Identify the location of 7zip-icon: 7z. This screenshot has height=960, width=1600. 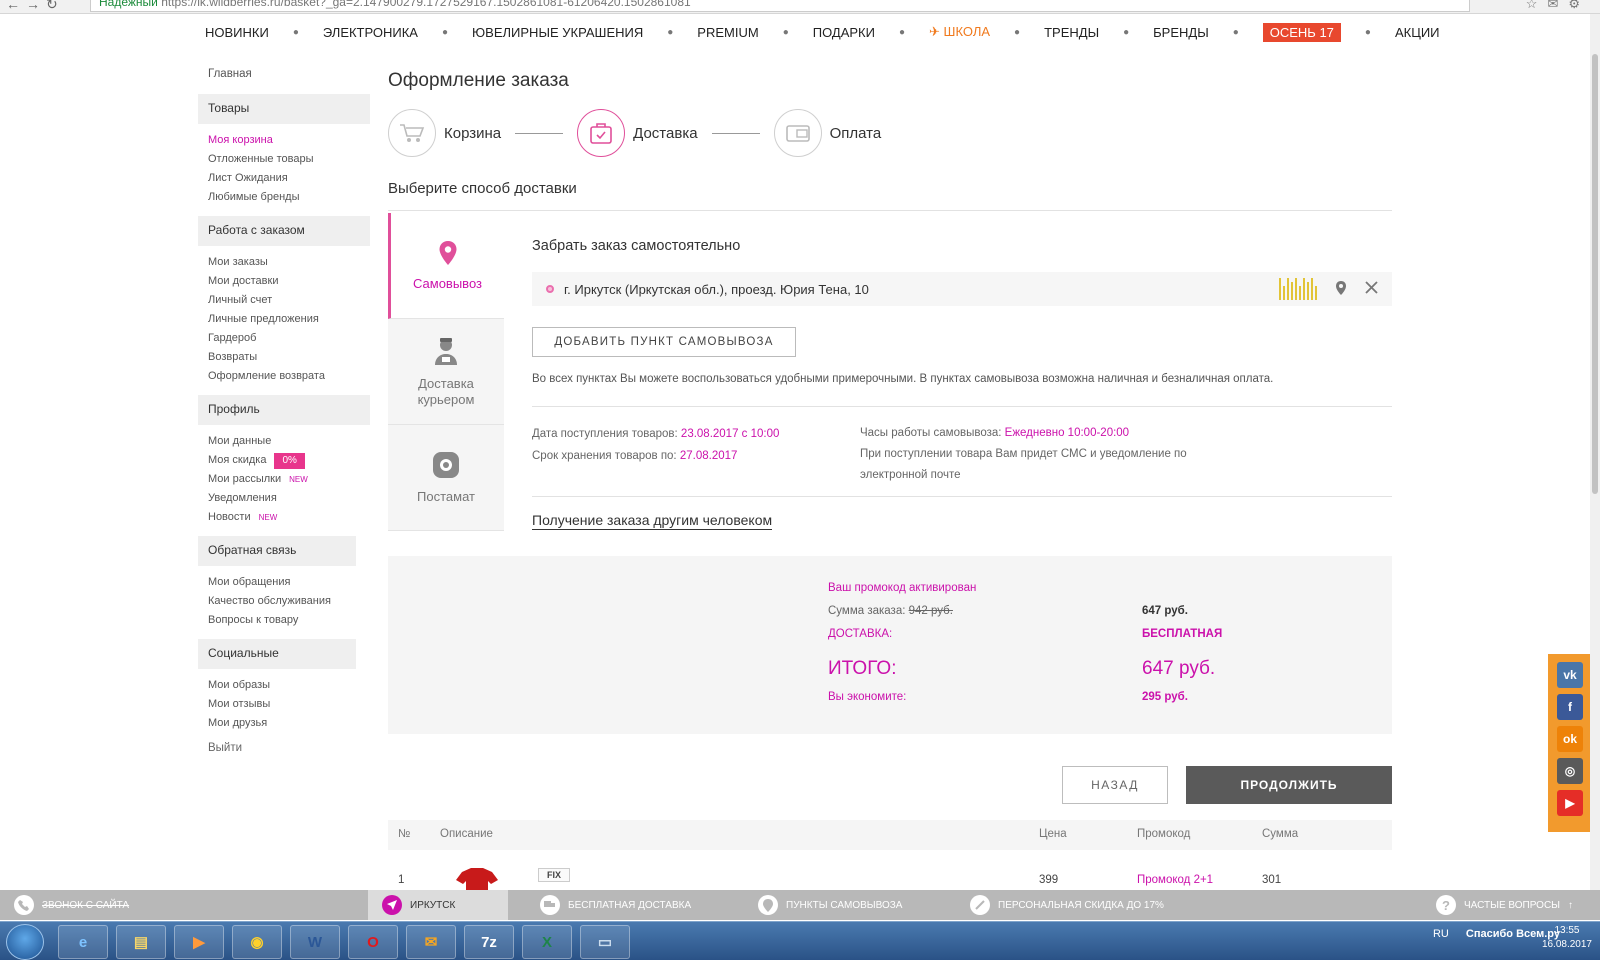
(489, 942).